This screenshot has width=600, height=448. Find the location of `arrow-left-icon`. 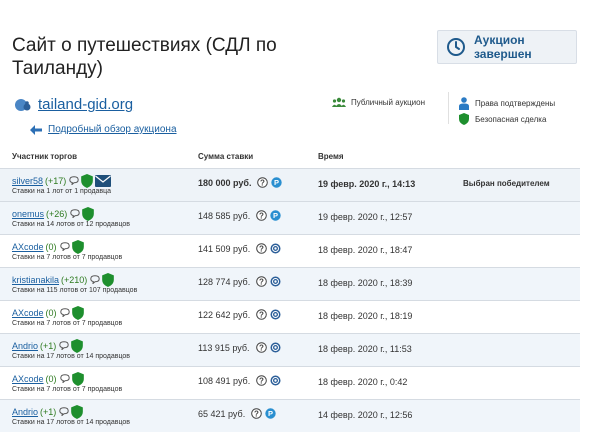

arrow-left-icon is located at coordinates (36, 129).